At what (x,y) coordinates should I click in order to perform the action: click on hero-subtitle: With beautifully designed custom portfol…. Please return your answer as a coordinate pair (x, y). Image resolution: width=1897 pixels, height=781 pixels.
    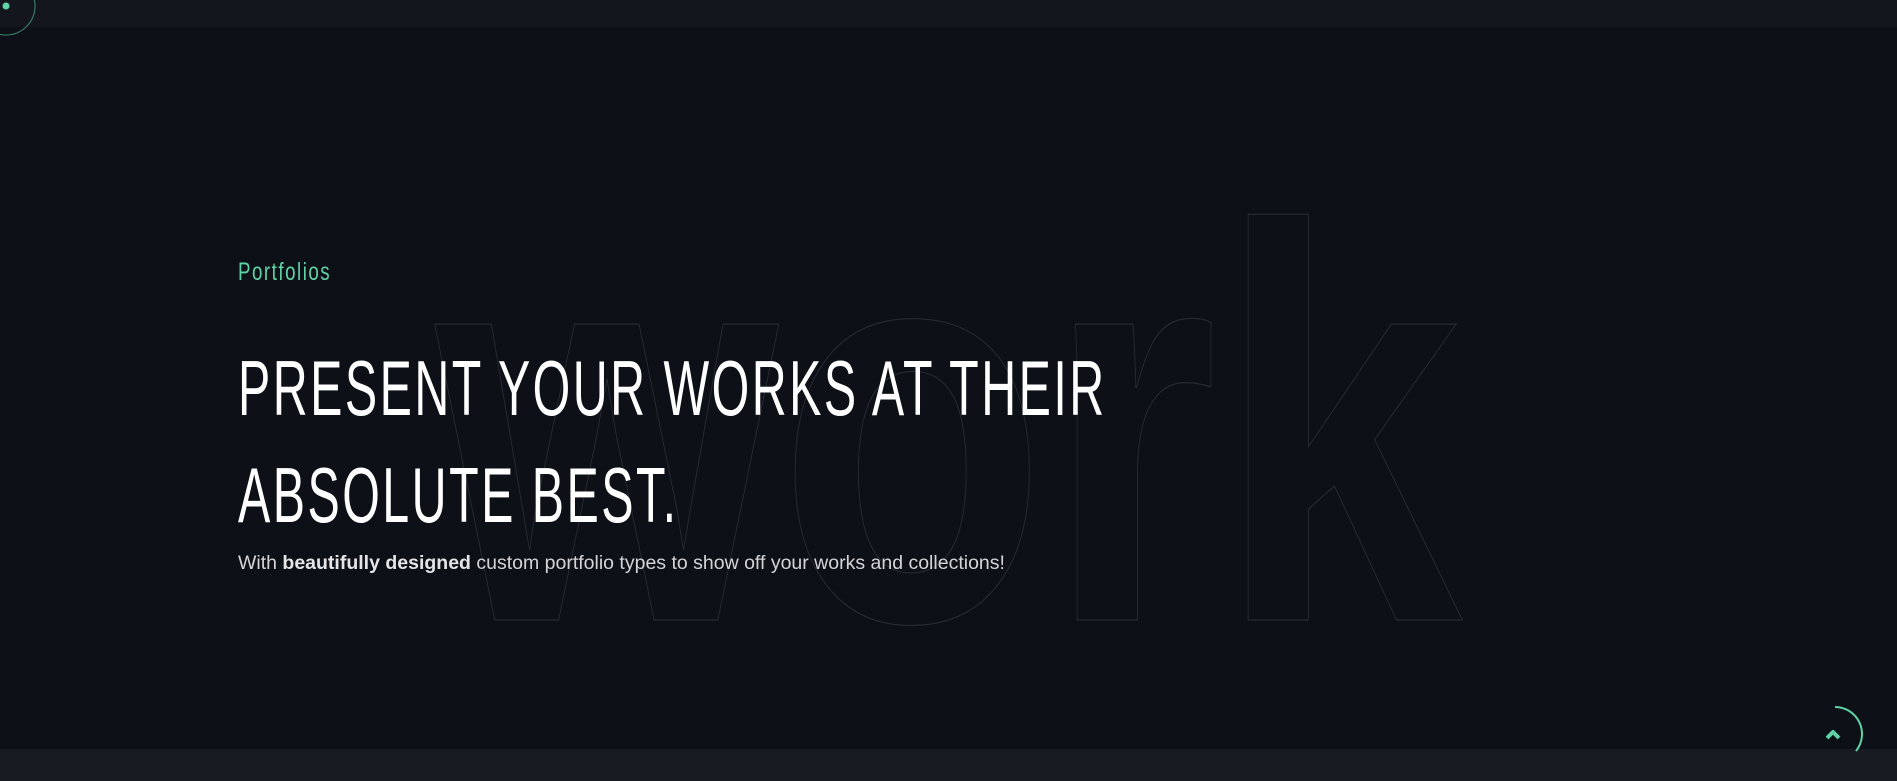
    Looking at the image, I should click on (621, 563).